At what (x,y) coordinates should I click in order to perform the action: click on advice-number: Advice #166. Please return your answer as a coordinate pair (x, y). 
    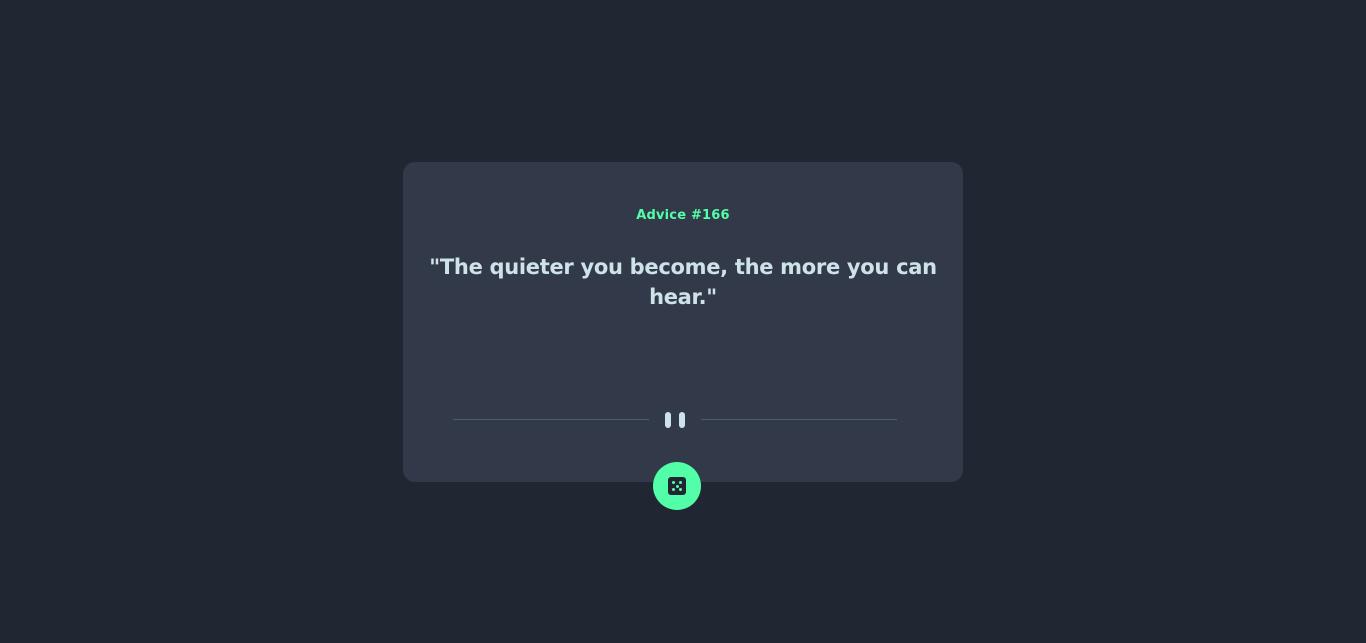
    Looking at the image, I should click on (683, 215).